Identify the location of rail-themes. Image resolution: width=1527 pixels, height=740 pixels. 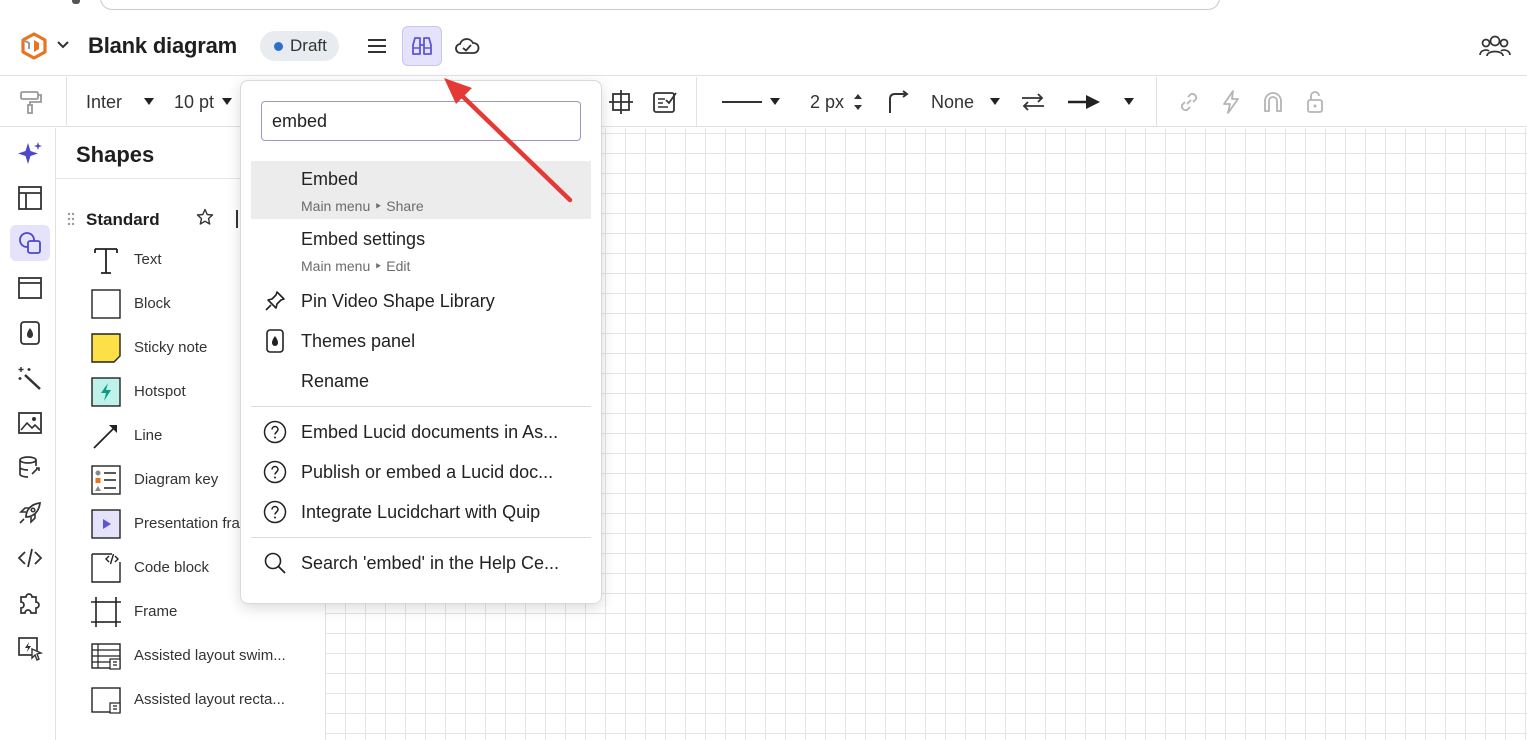
(30, 333).